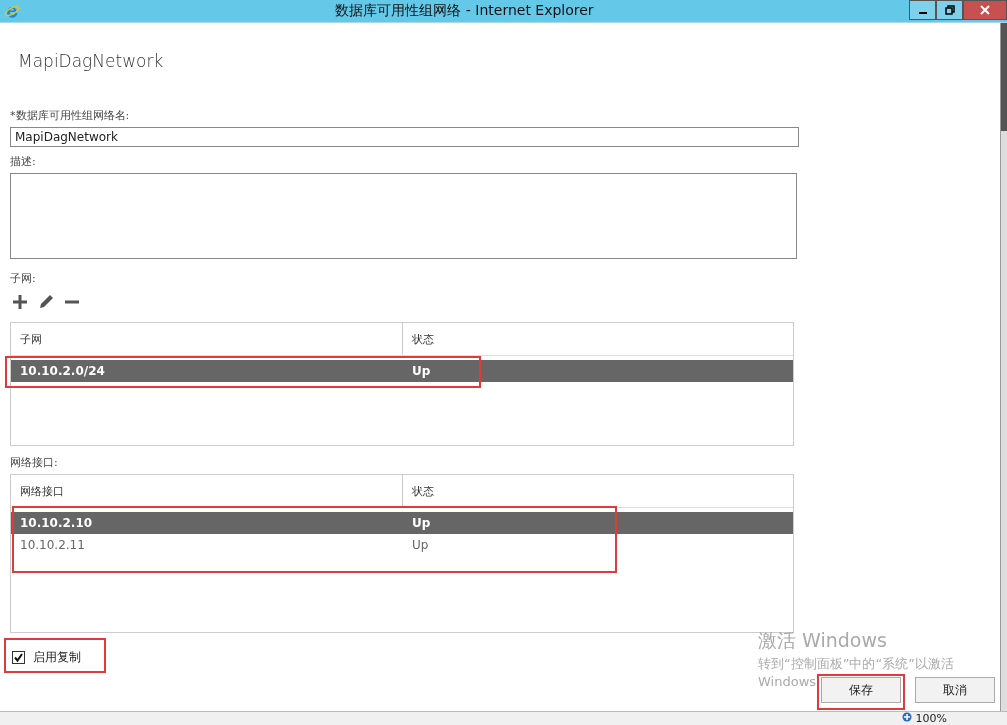 The image size is (1007, 725). Describe the element at coordinates (207, 339) in the screenshot. I see `column-header: 子网` at that location.